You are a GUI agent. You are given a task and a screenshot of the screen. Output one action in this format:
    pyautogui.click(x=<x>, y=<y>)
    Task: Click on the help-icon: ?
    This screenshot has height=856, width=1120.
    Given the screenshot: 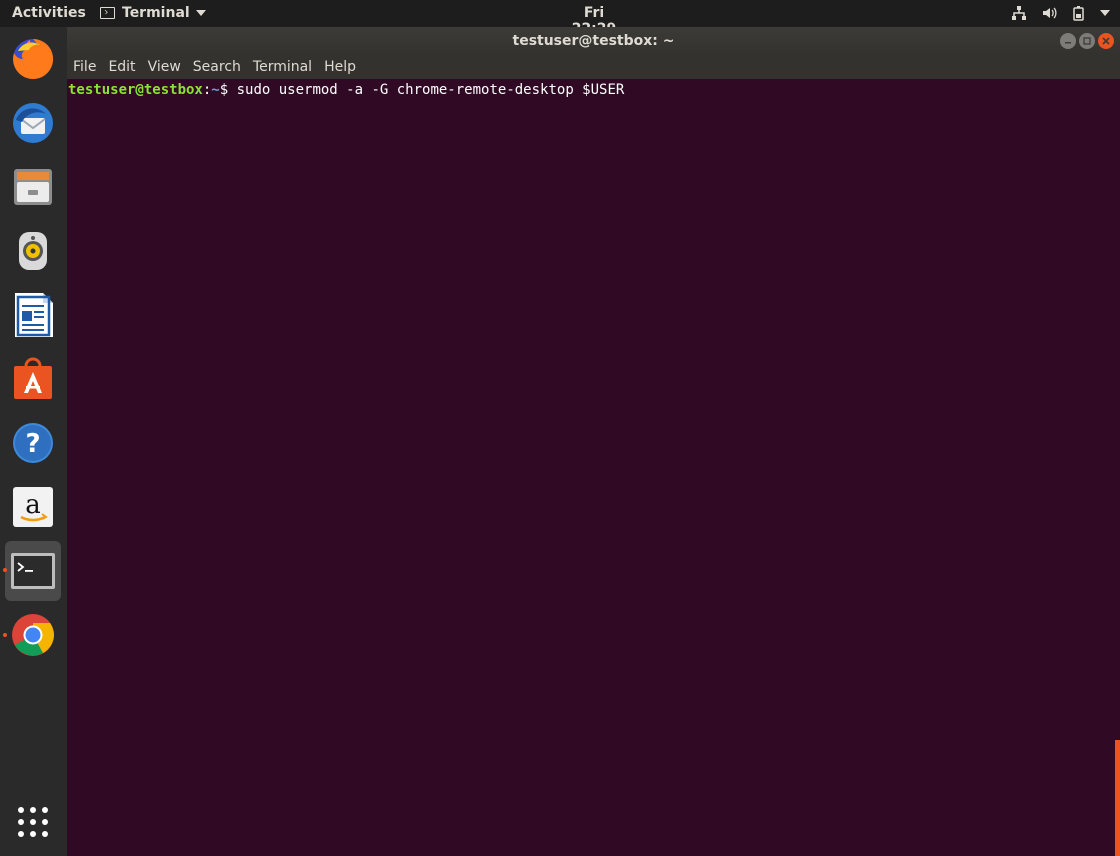 What is the action you would take?
    pyautogui.click(x=33, y=443)
    